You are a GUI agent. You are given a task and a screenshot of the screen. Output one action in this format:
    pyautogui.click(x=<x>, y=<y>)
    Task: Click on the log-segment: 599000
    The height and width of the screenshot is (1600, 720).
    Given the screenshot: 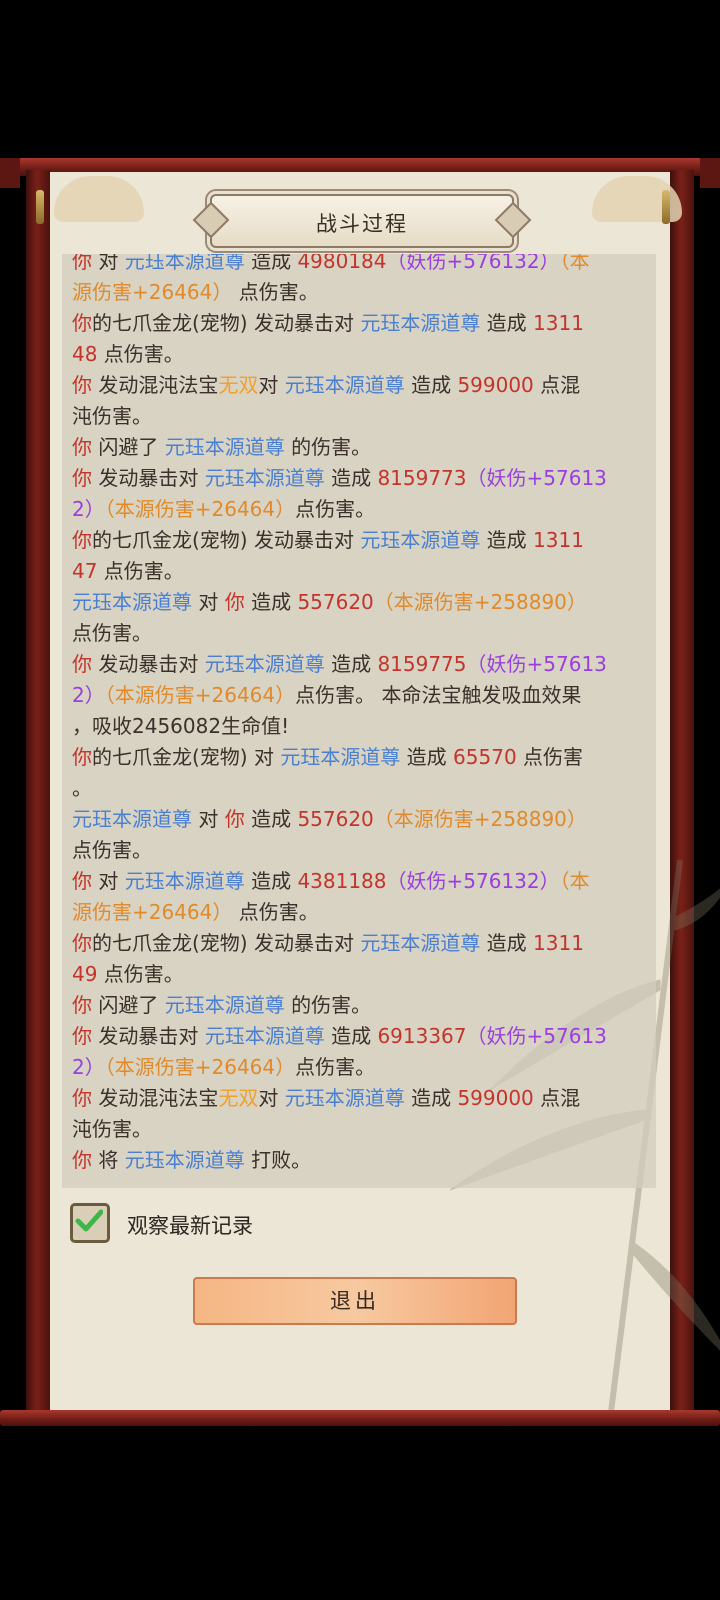 What is the action you would take?
    pyautogui.click(x=495, y=1098)
    